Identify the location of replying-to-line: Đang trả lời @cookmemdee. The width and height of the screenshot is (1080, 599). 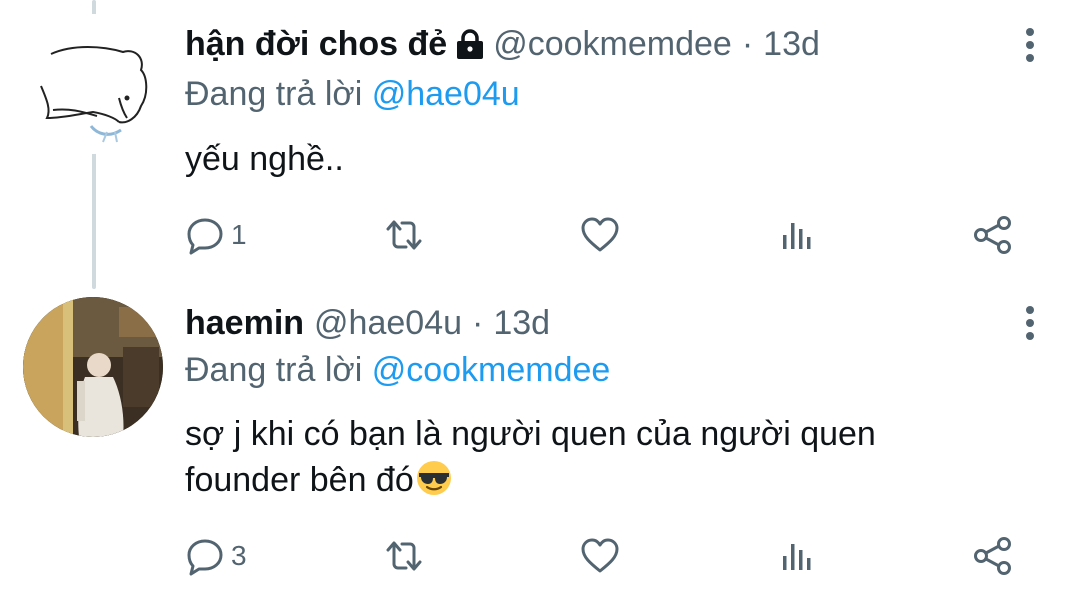
(397, 370).